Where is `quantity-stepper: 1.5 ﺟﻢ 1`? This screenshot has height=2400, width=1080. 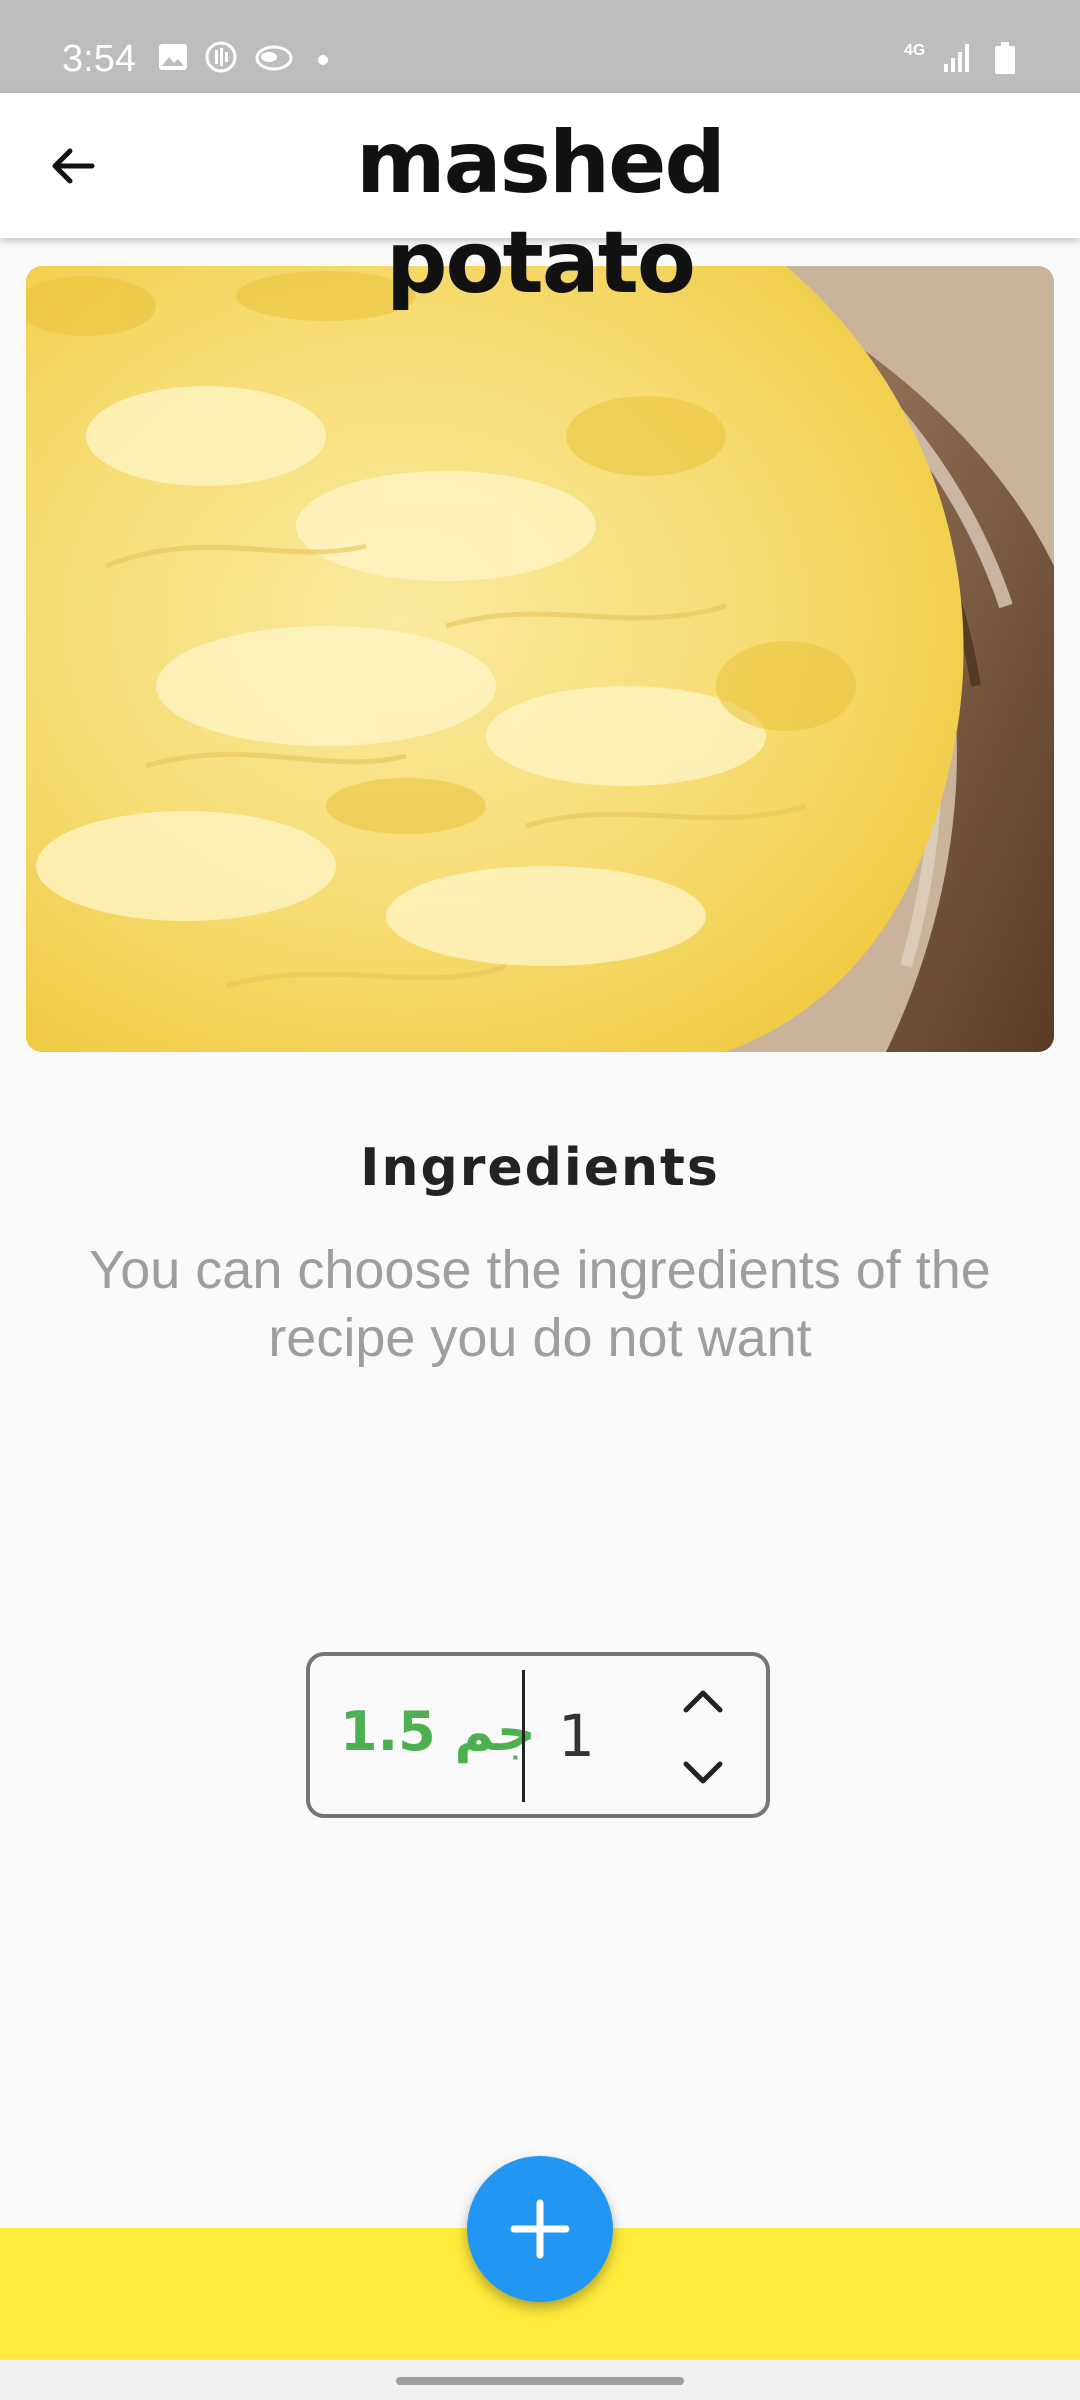
quantity-stepper: 1.5 ﺟﻢ 1 is located at coordinates (538, 1735).